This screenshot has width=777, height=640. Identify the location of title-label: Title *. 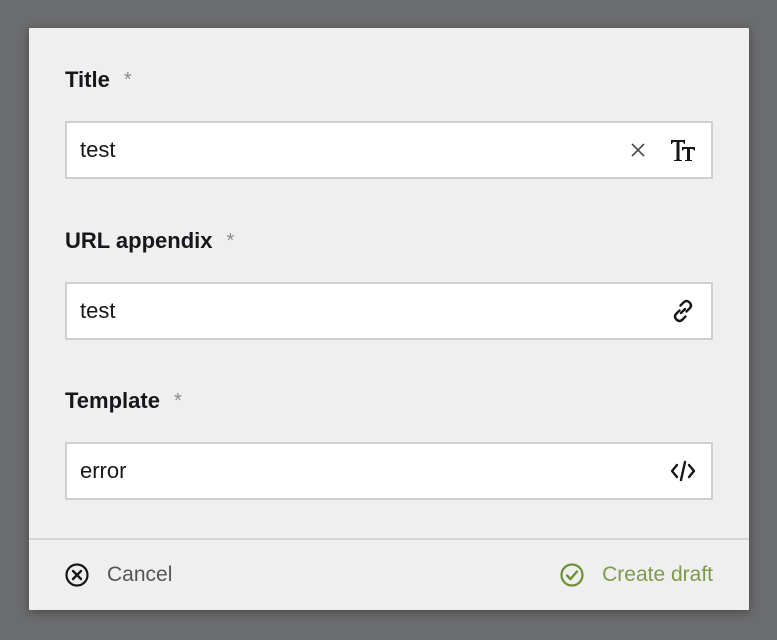
(98, 80).